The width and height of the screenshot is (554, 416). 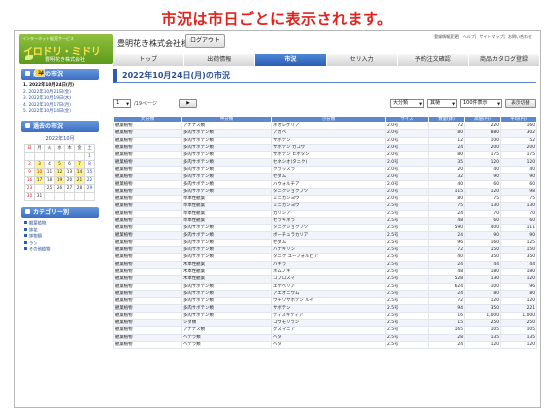 What do you see at coordinates (29, 57) in the screenshot?
I see `leaf-icon` at bounding box center [29, 57].